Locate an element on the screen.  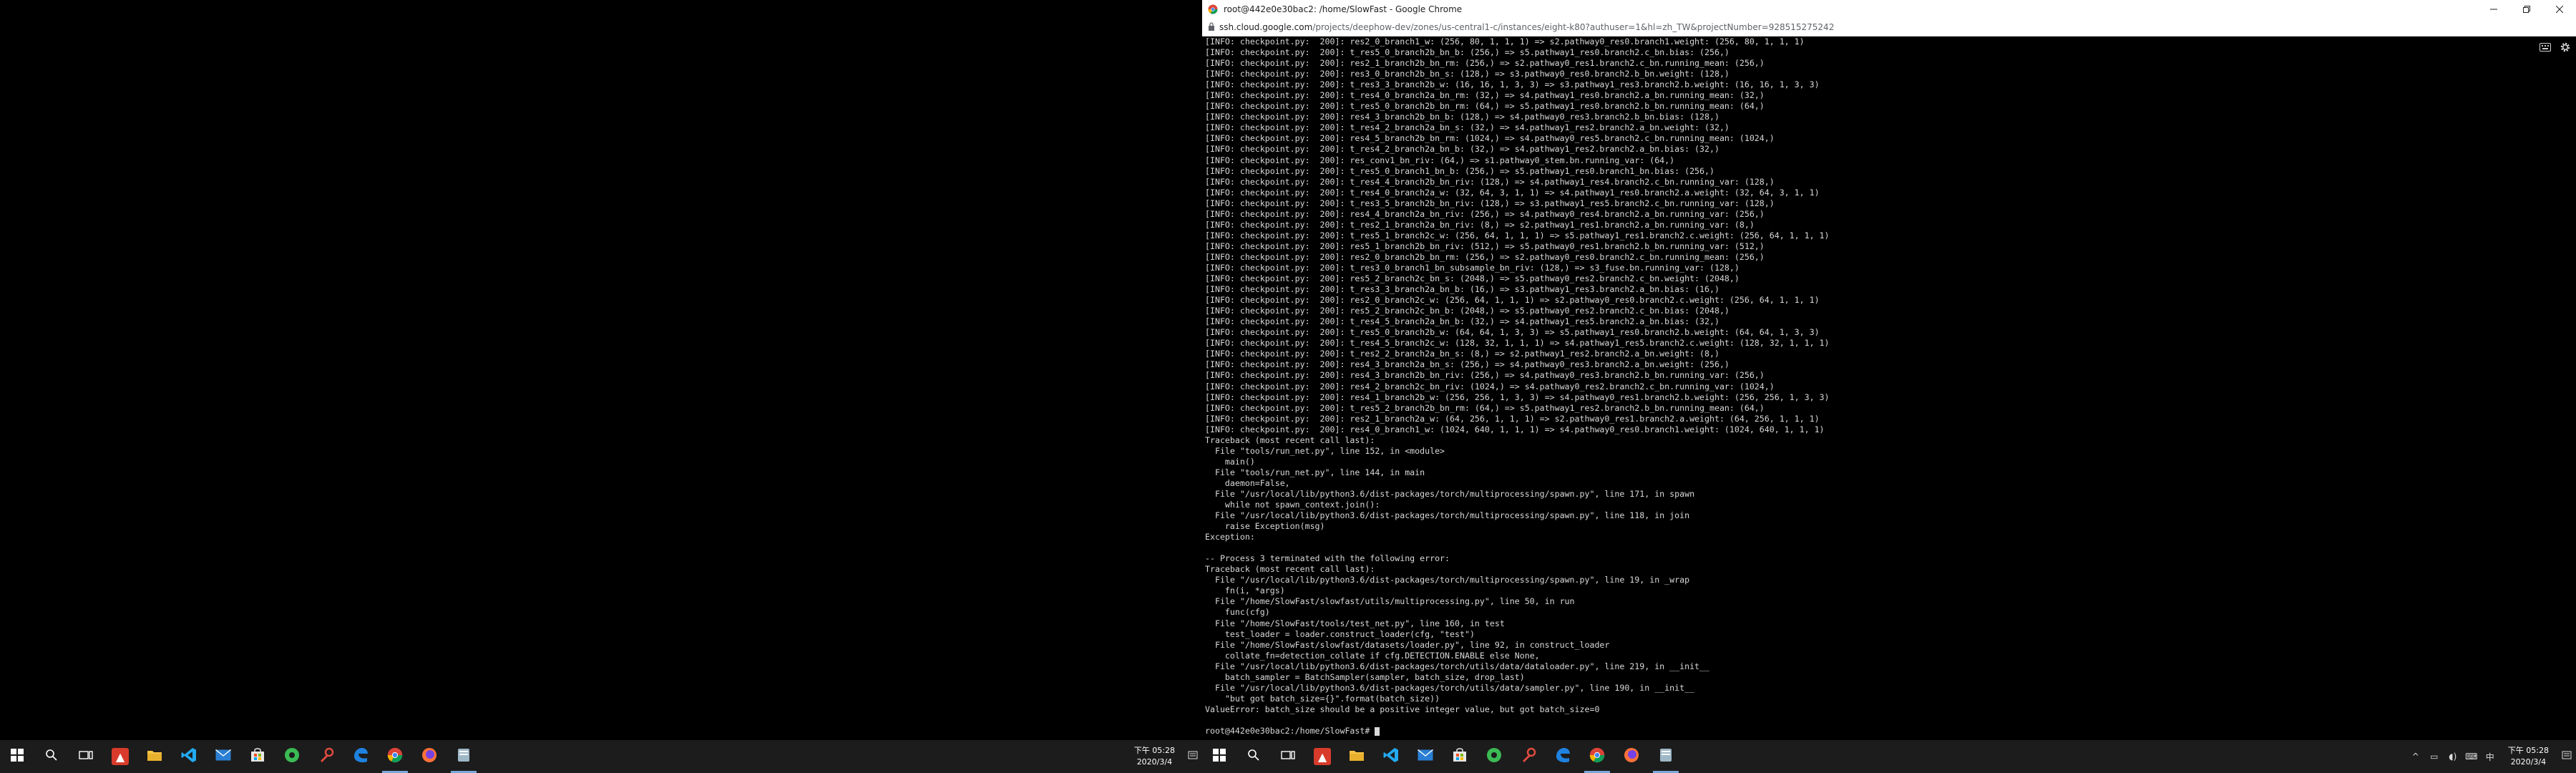
mail-icon is located at coordinates (223, 756).